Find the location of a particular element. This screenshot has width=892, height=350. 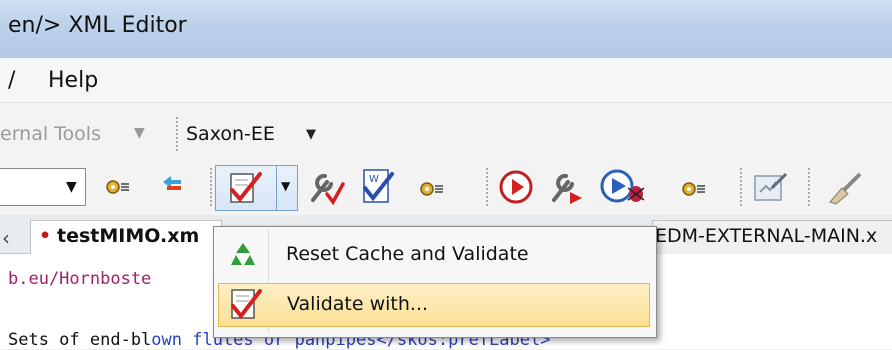

configure-transformation-icon is located at coordinates (568, 190).